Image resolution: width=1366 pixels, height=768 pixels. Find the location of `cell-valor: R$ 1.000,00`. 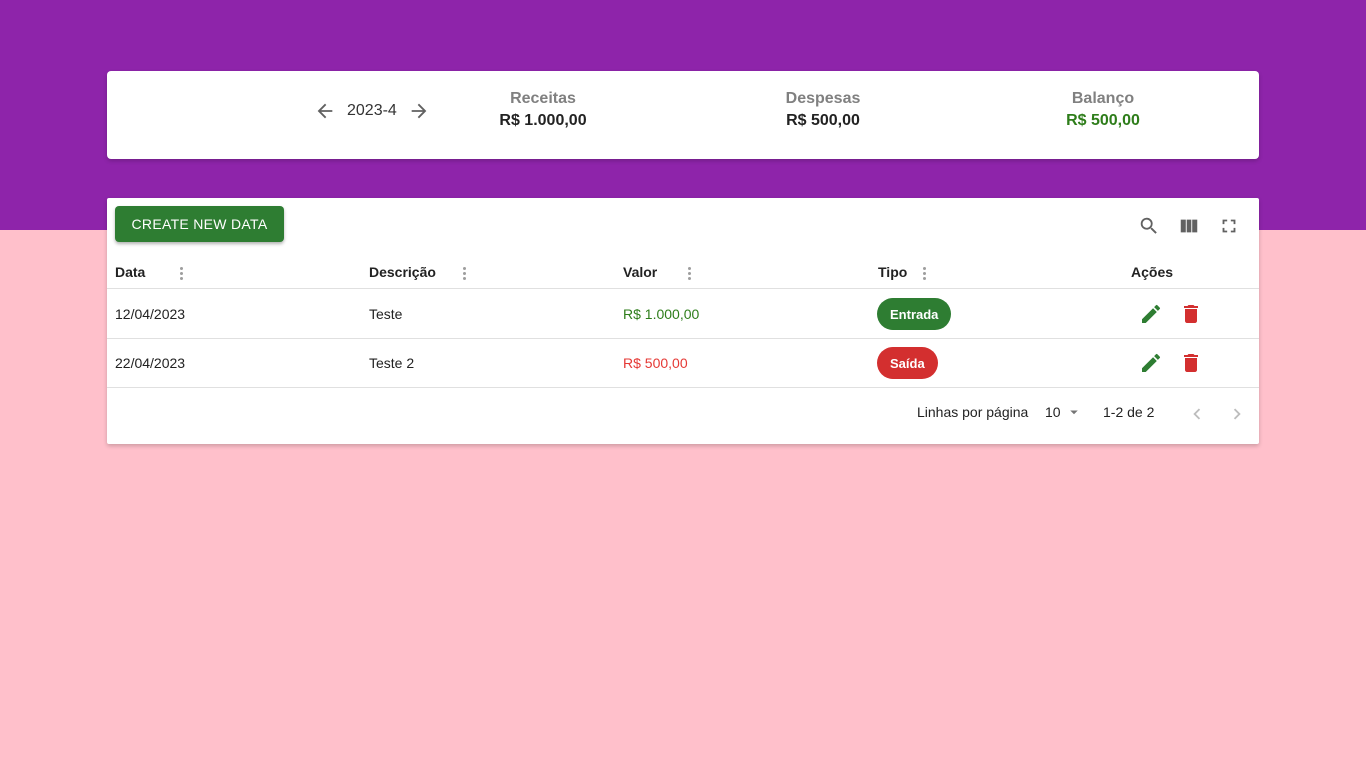

cell-valor: R$ 1.000,00 is located at coordinates (661, 314).